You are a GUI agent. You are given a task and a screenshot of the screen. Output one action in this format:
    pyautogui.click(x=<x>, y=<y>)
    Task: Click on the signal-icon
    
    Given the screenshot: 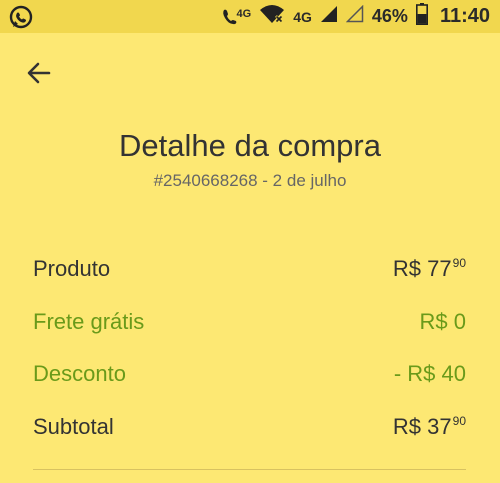 What is the action you would take?
    pyautogui.click(x=329, y=16)
    